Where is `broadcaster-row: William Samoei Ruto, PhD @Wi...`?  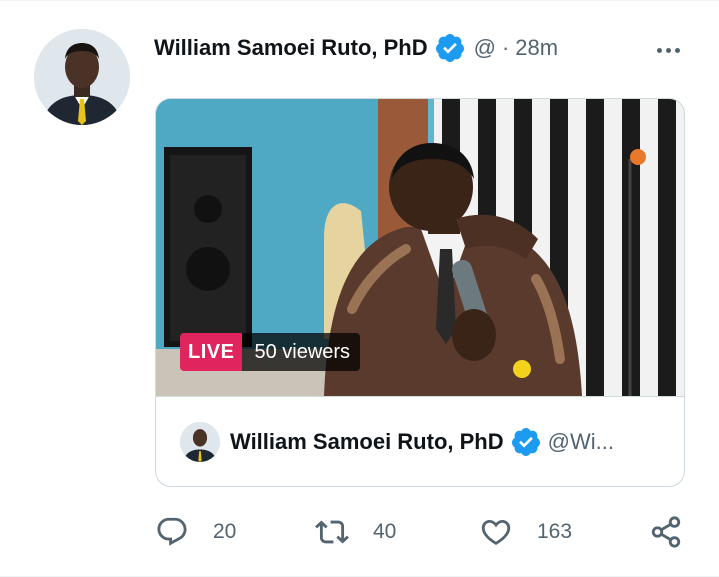 broadcaster-row: William Samoei Ruto, PhD @Wi... is located at coordinates (420, 441).